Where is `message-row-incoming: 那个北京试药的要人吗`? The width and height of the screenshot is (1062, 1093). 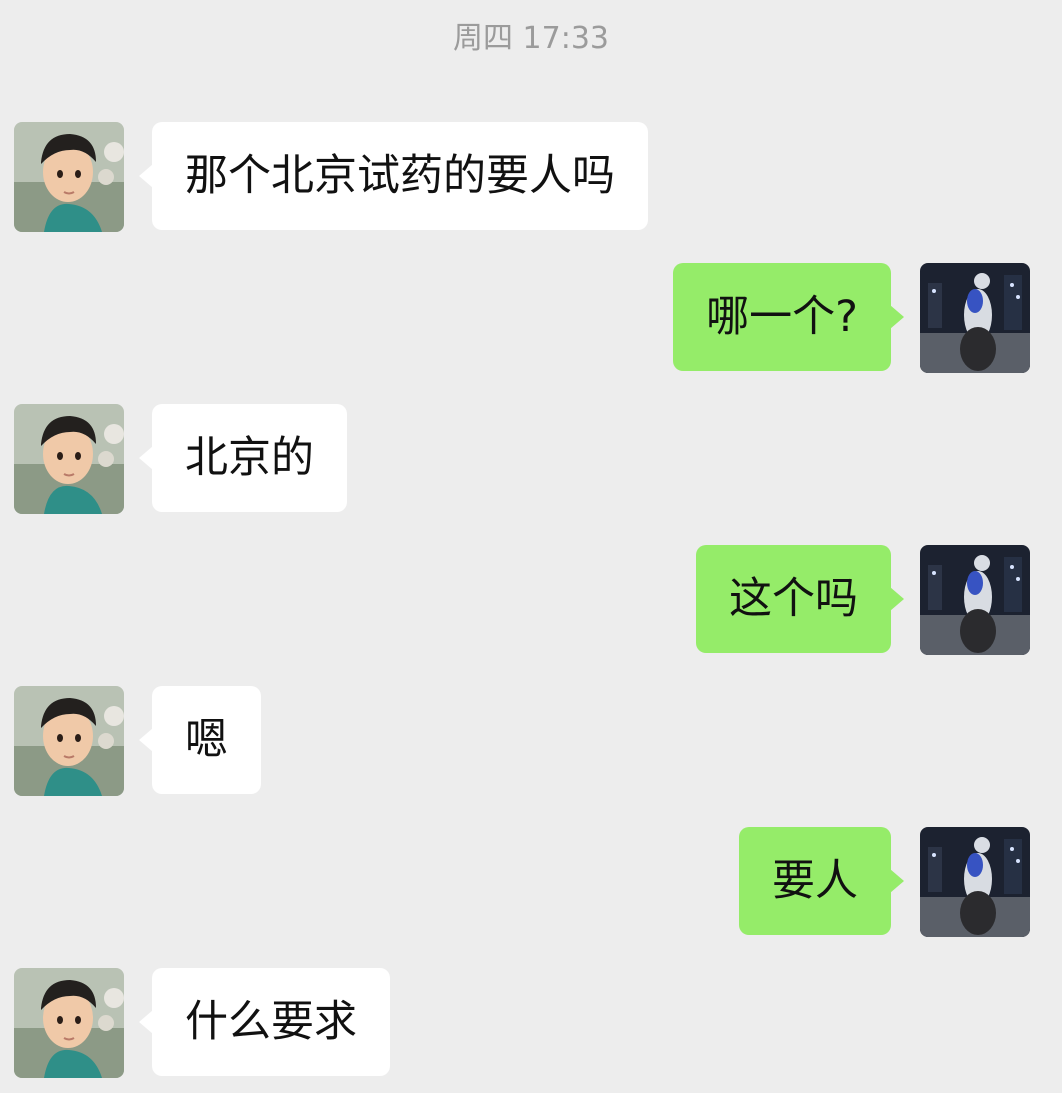 message-row-incoming: 那个北京试药的要人吗 is located at coordinates (531, 177).